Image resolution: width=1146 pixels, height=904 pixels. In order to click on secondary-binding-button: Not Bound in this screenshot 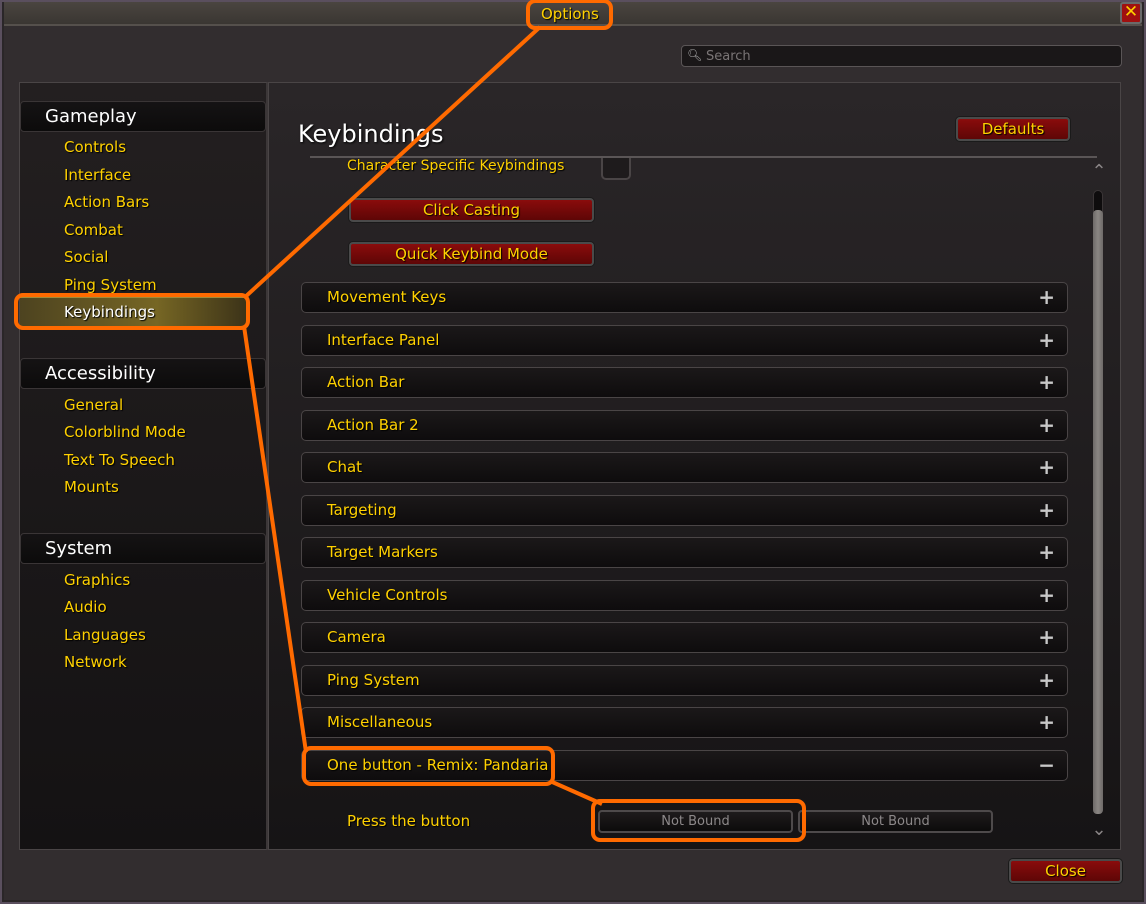, I will do `click(895, 821)`.